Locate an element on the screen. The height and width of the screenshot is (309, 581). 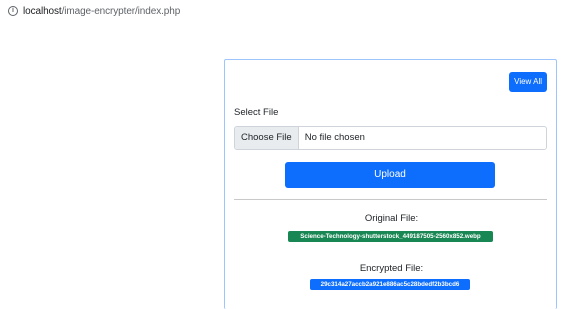
encrypted-file-label: Encrypted File: is located at coordinates (391, 268).